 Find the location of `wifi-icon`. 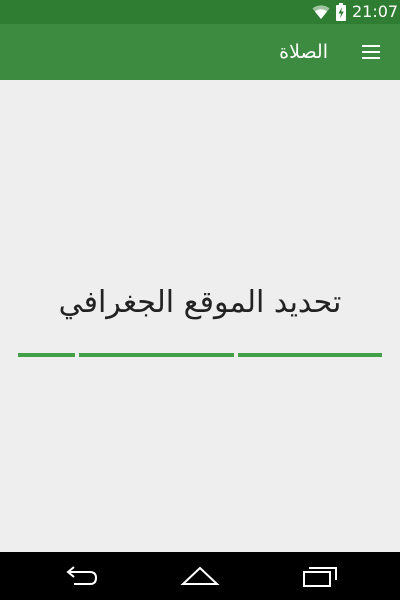

wifi-icon is located at coordinates (321, 12).